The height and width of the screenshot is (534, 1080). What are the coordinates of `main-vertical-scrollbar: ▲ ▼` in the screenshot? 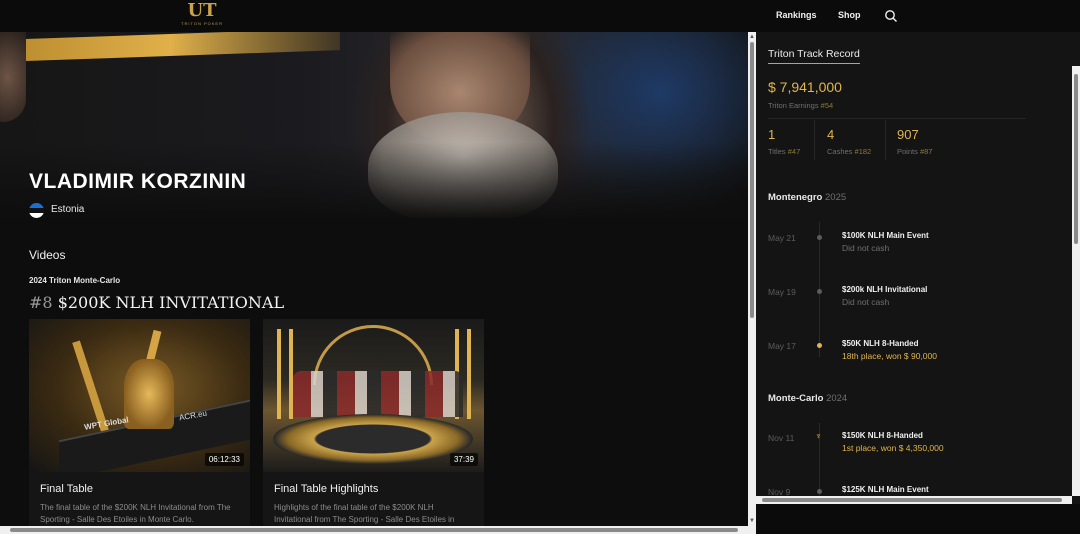 It's located at (752, 279).